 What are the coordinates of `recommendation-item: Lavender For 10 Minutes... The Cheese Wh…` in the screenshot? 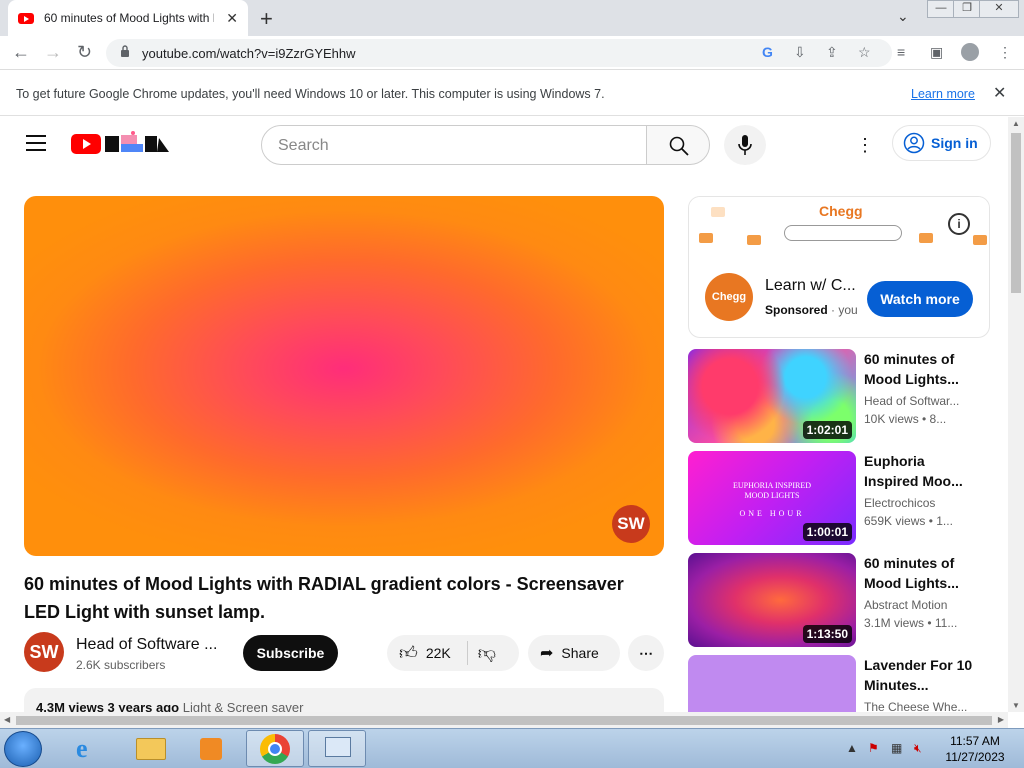 It's located at (839, 683).